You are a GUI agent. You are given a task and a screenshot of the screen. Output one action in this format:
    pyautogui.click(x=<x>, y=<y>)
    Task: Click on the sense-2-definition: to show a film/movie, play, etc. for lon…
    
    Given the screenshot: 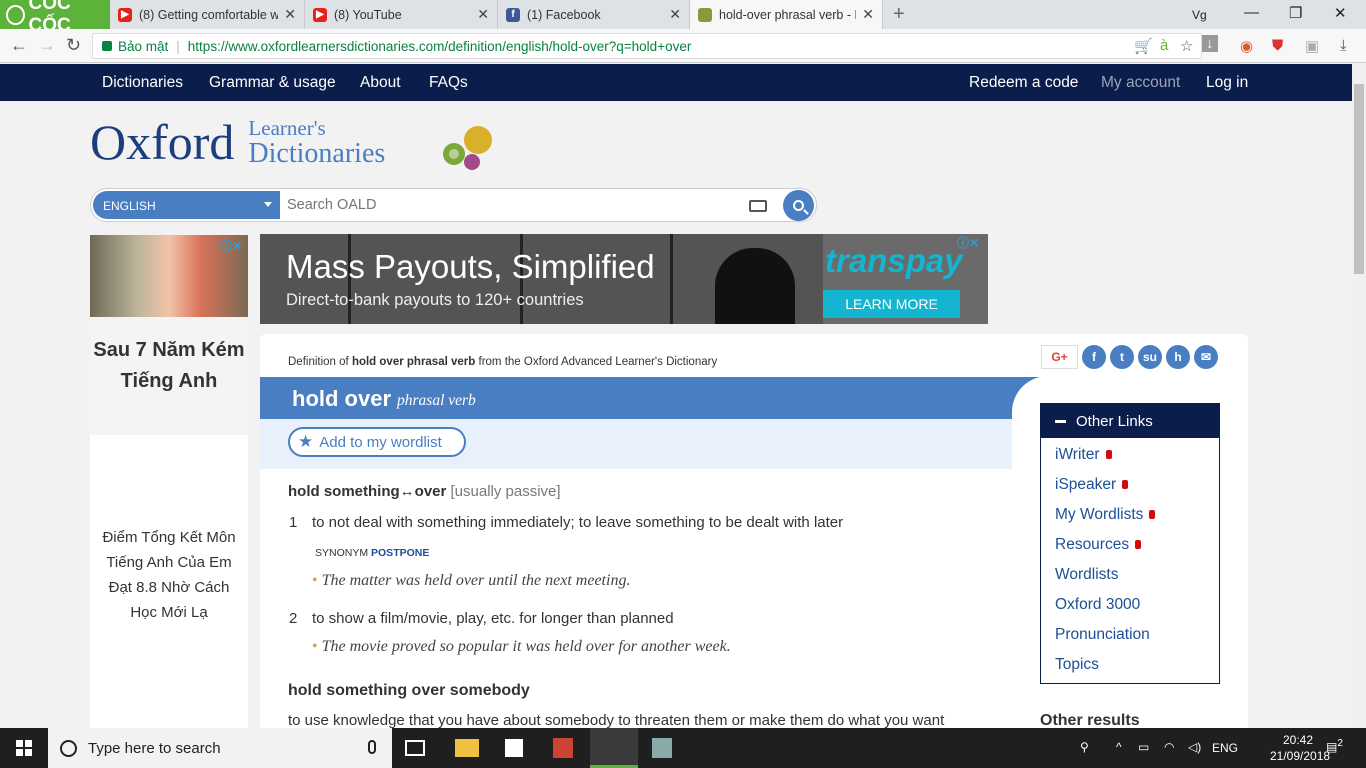 What is the action you would take?
    pyautogui.click(x=493, y=618)
    